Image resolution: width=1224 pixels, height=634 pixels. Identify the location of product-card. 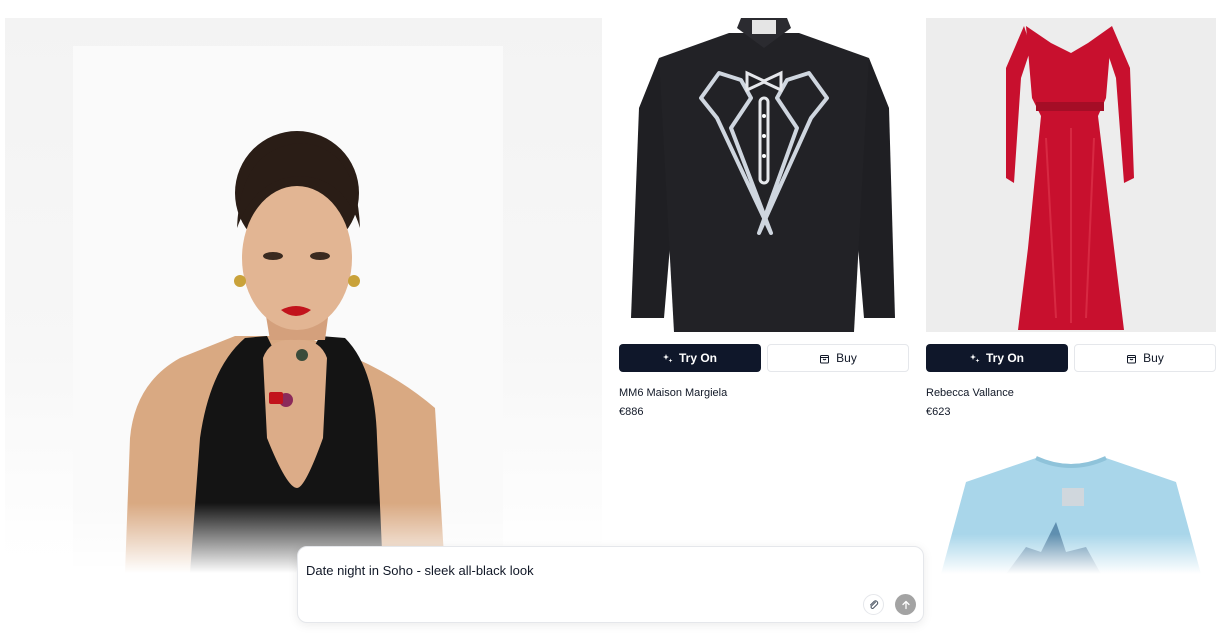
(1071, 513).